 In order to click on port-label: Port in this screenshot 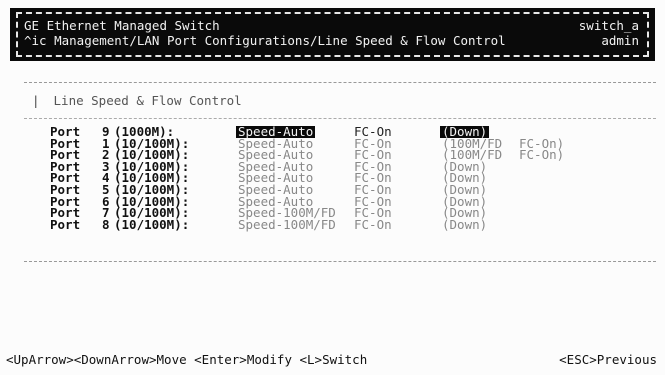, I will do `click(65, 224)`.